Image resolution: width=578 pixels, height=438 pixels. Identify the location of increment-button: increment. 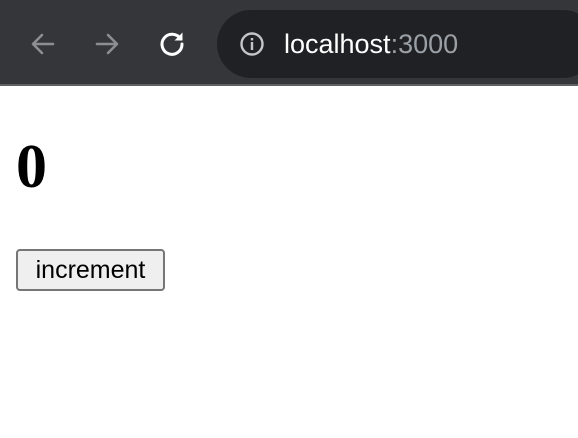
(90, 270).